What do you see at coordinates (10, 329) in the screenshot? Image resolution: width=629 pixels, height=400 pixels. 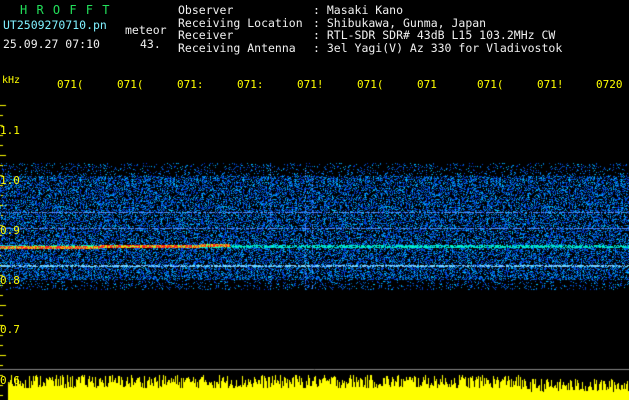 I see `freq-tick: 0.7` at bounding box center [10, 329].